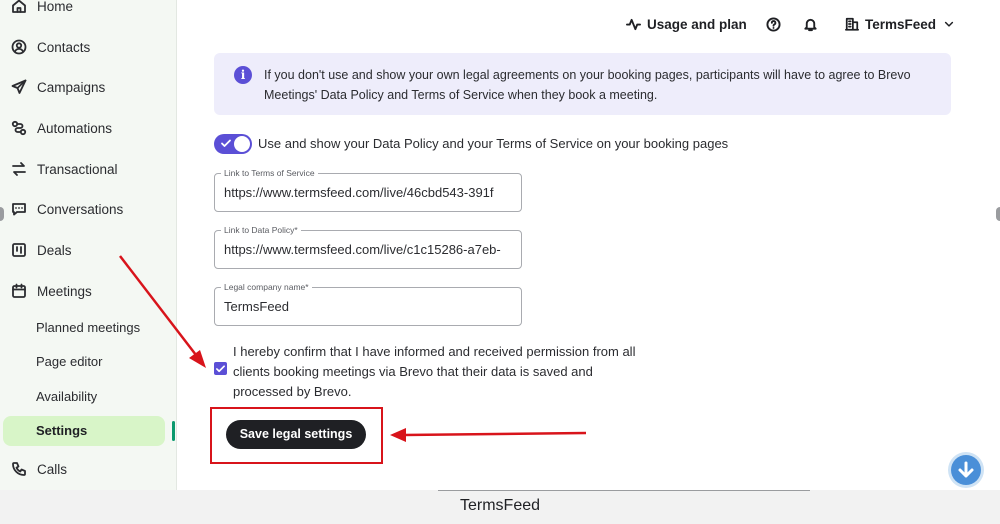  I want to click on help-button, so click(773, 24).